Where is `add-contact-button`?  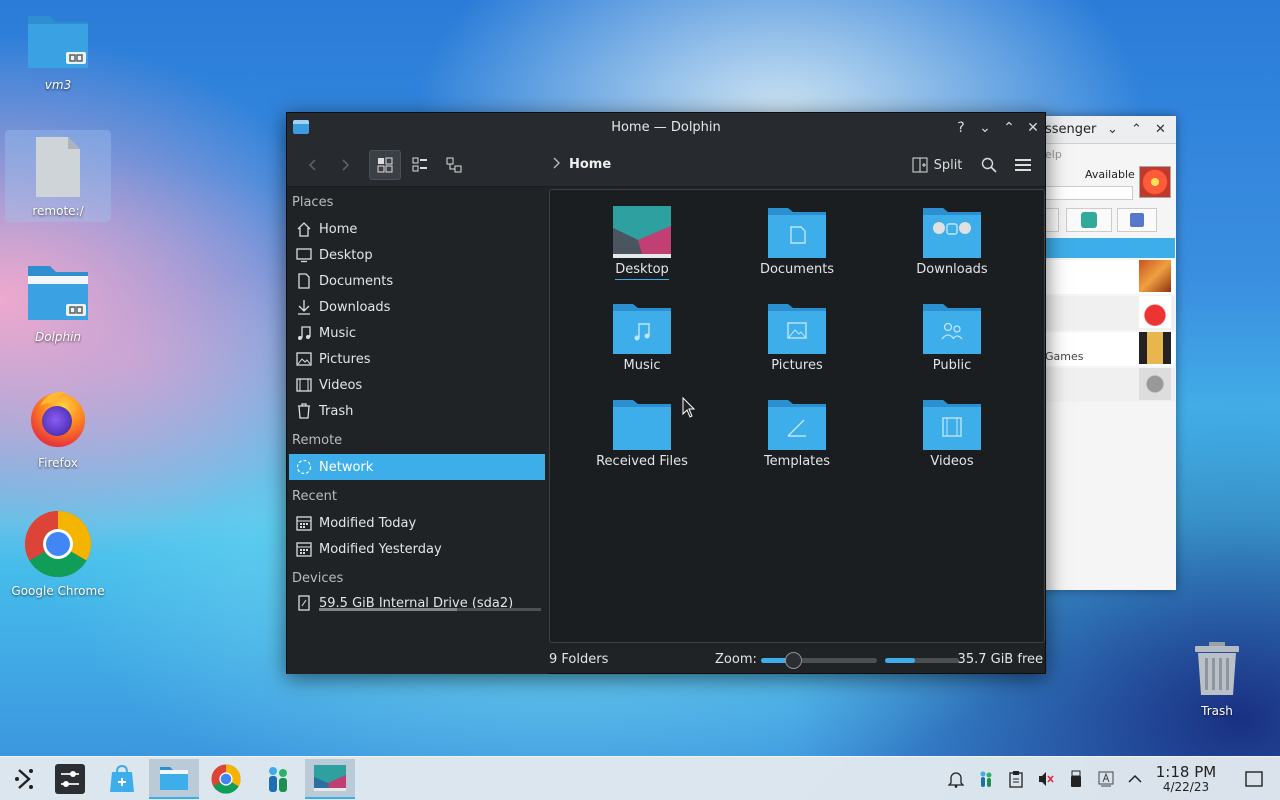
add-contact-button is located at coordinates (1089, 220).